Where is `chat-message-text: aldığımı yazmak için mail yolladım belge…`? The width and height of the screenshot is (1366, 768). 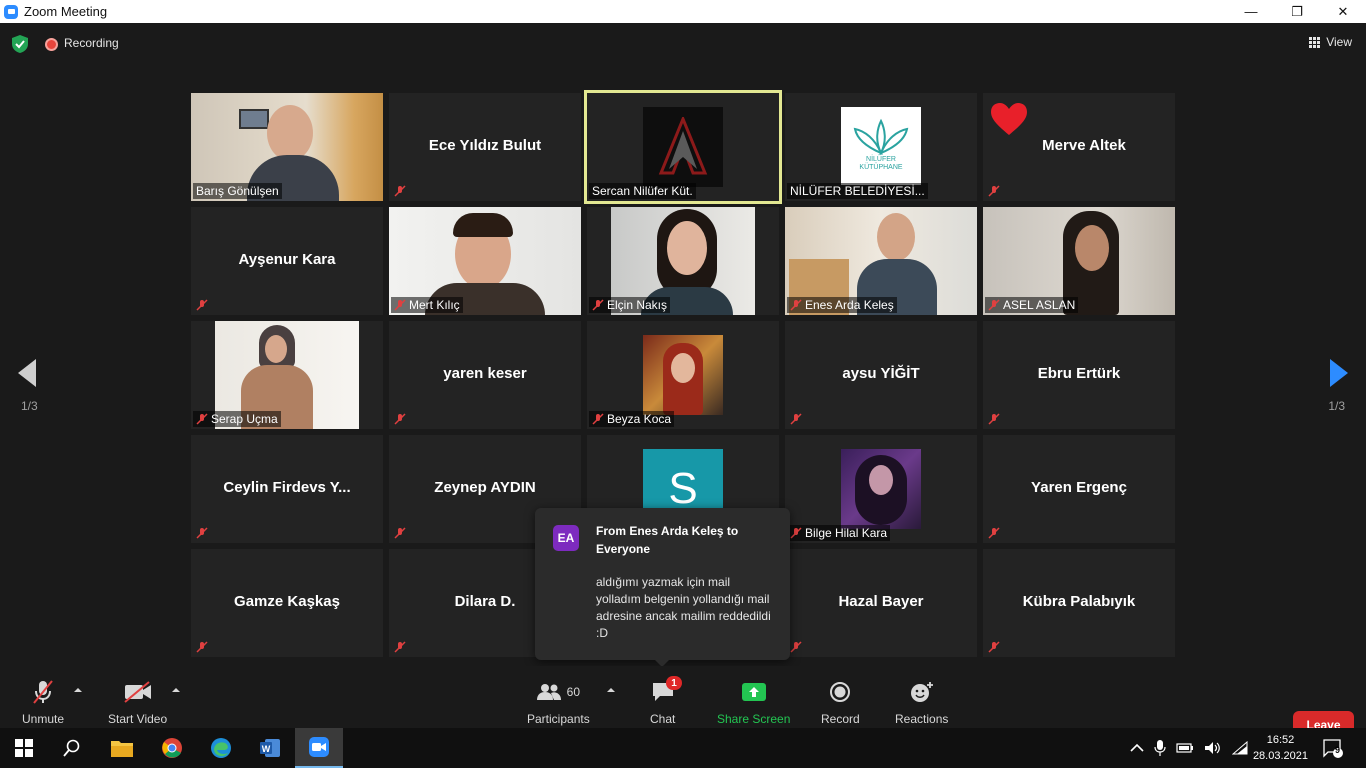 chat-message-text: aldığımı yazmak için mail yolladım belge… is located at coordinates (683, 607).